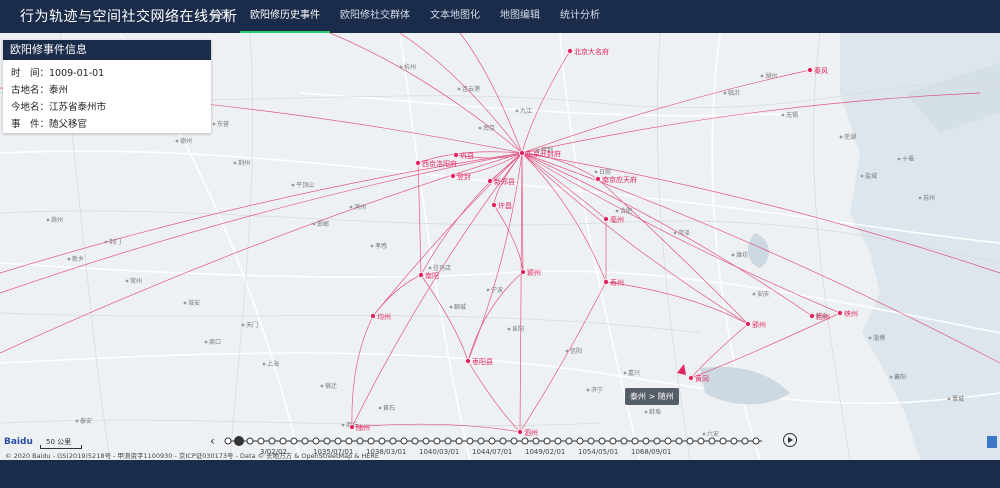  What do you see at coordinates (455, 15) in the screenshot?
I see `nav-text-mapping: 文本地图化` at bounding box center [455, 15].